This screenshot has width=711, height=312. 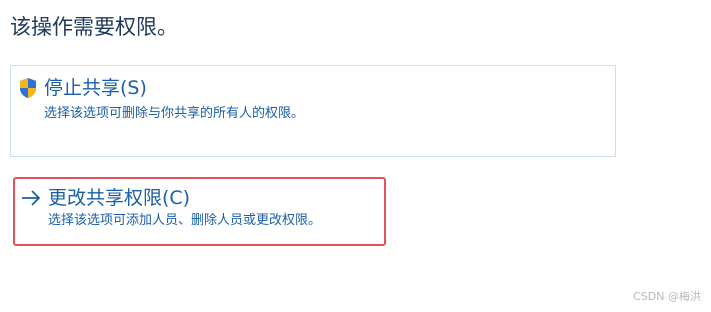 What do you see at coordinates (94, 27) in the screenshot?
I see `dialog-heading: 该操作需要权限。` at bounding box center [94, 27].